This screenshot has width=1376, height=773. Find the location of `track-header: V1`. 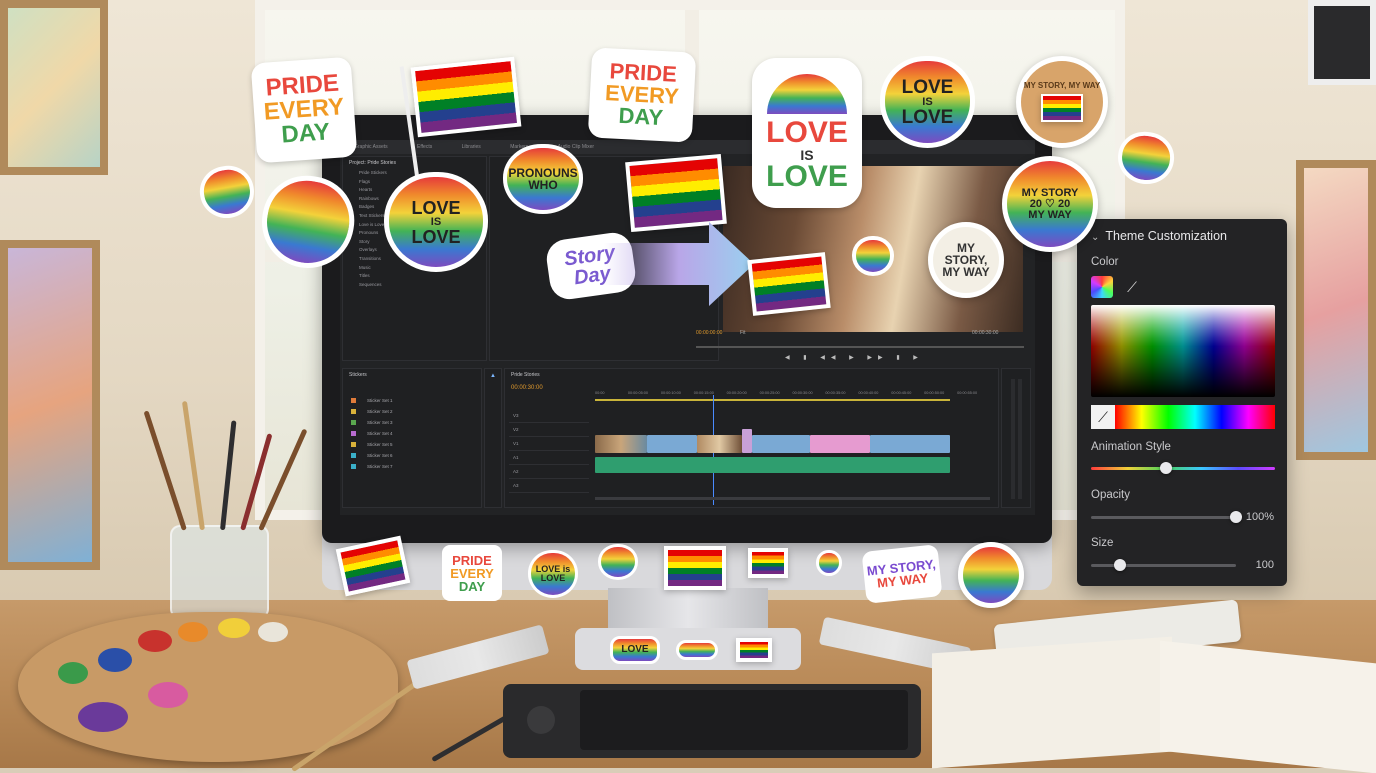

track-header: V1 is located at coordinates (549, 444).